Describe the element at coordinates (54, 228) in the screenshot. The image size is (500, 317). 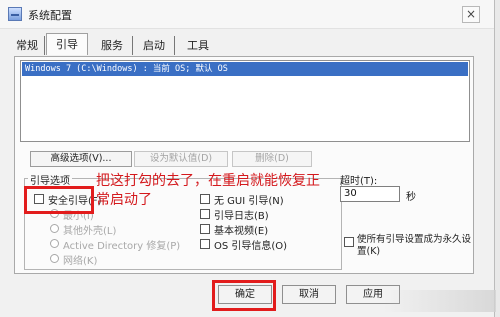
I see `alternate-shell-radio` at that location.